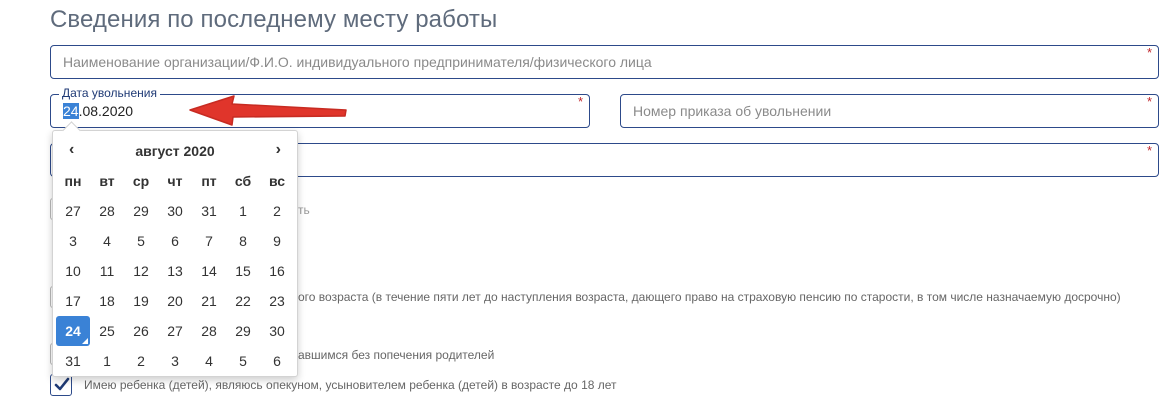 This screenshot has height=417, width=1172. Describe the element at coordinates (320, 107) in the screenshot. I see `dismissal-date-field: Дата увольнения 24.08.2020 *` at that location.